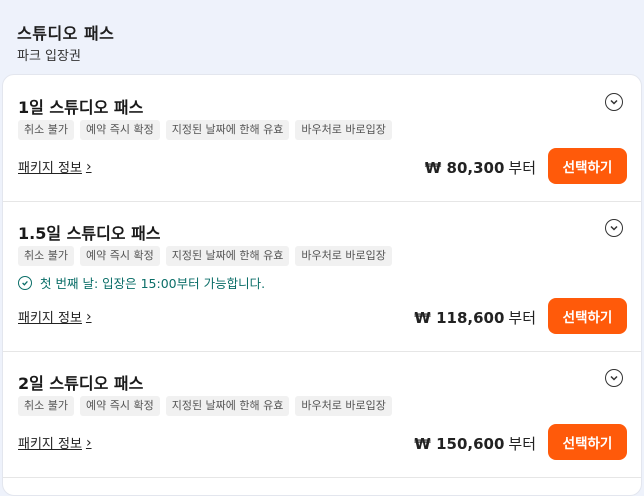 The width and height of the screenshot is (644, 496). I want to click on price: ₩ 80,300 부터, so click(480, 167).